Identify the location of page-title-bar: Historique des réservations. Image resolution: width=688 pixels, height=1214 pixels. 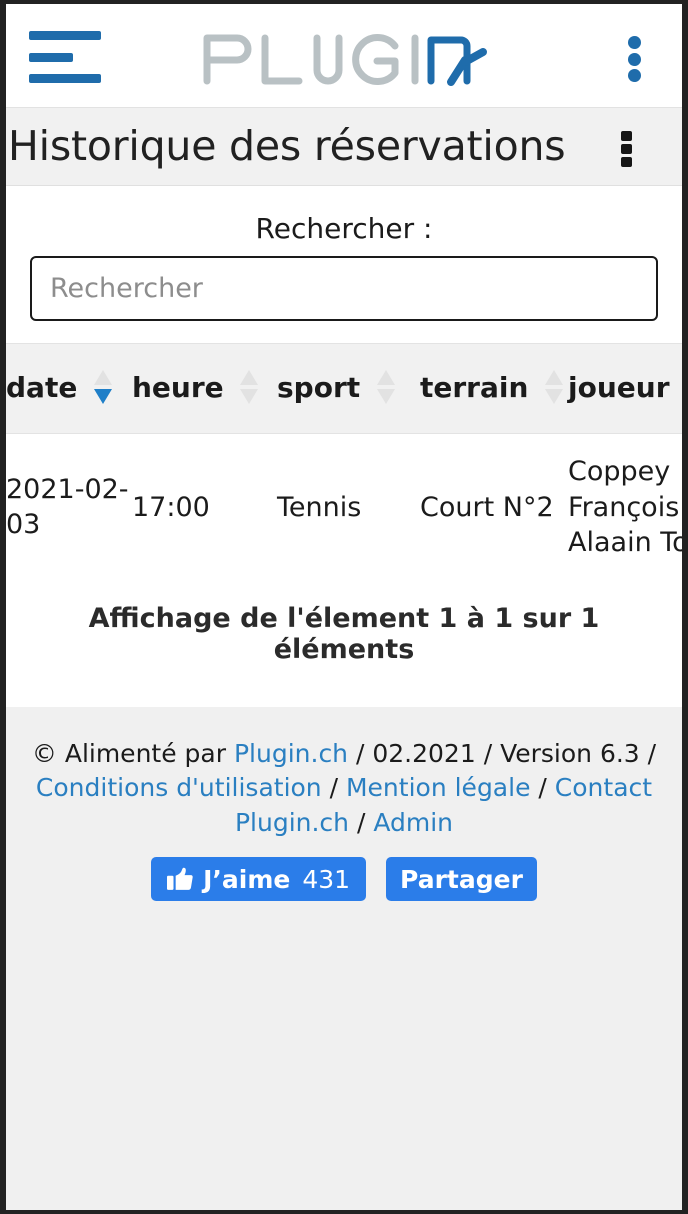
(344, 147).